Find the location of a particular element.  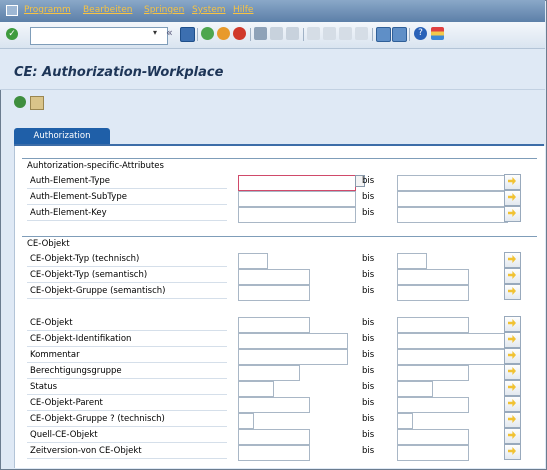

selection-row: Auth-Element-Type bis is located at coordinates (279, 182).